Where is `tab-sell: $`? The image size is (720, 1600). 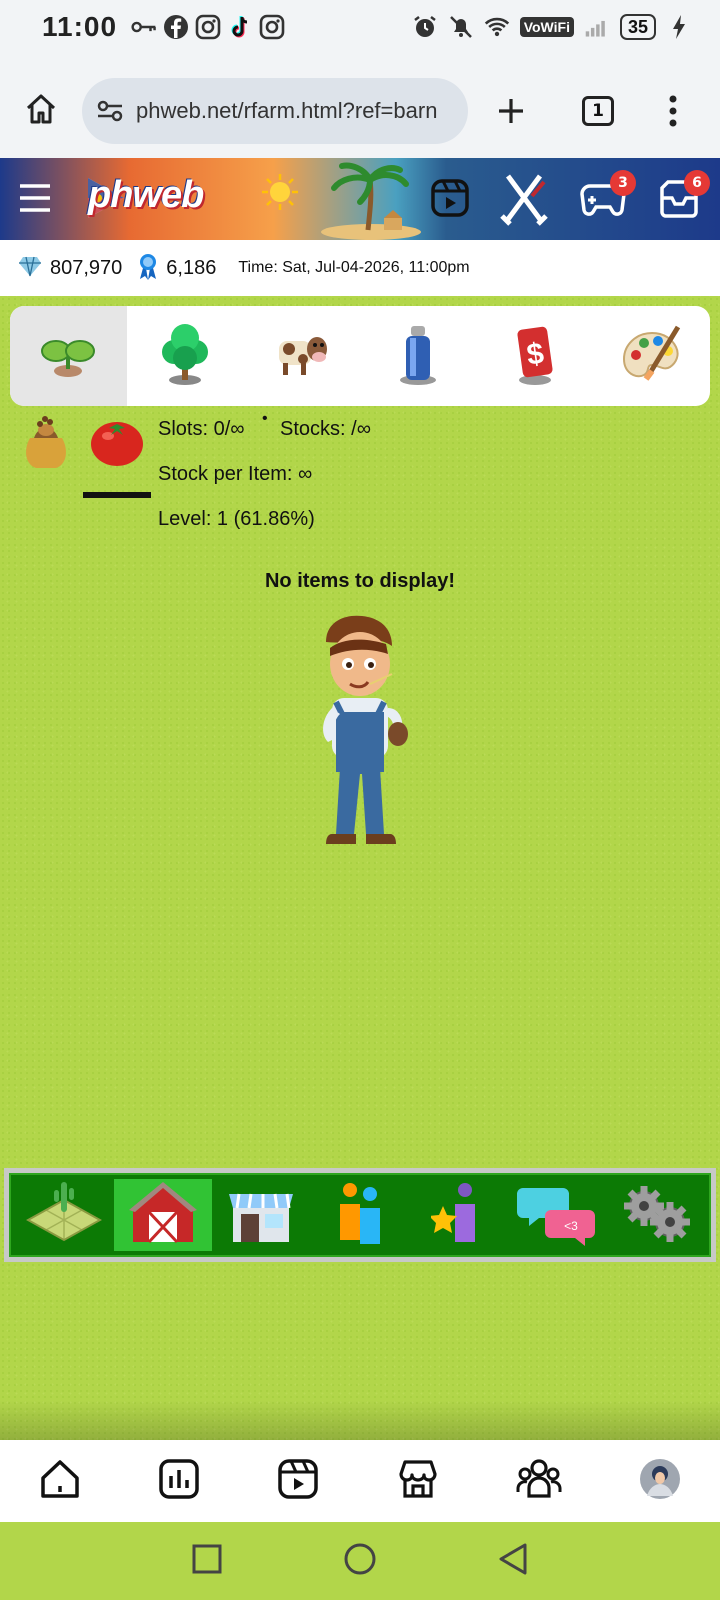
tab-sell: $ is located at coordinates (535, 356).